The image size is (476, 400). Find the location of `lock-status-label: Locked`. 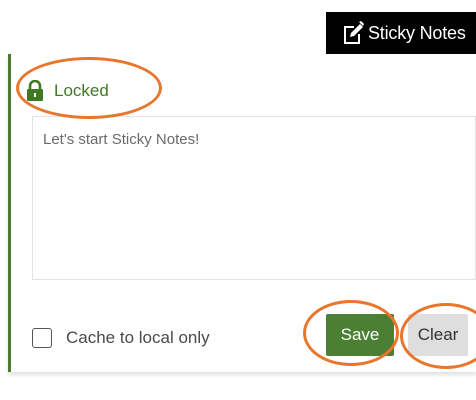

lock-status-label: Locked is located at coordinates (81, 90).